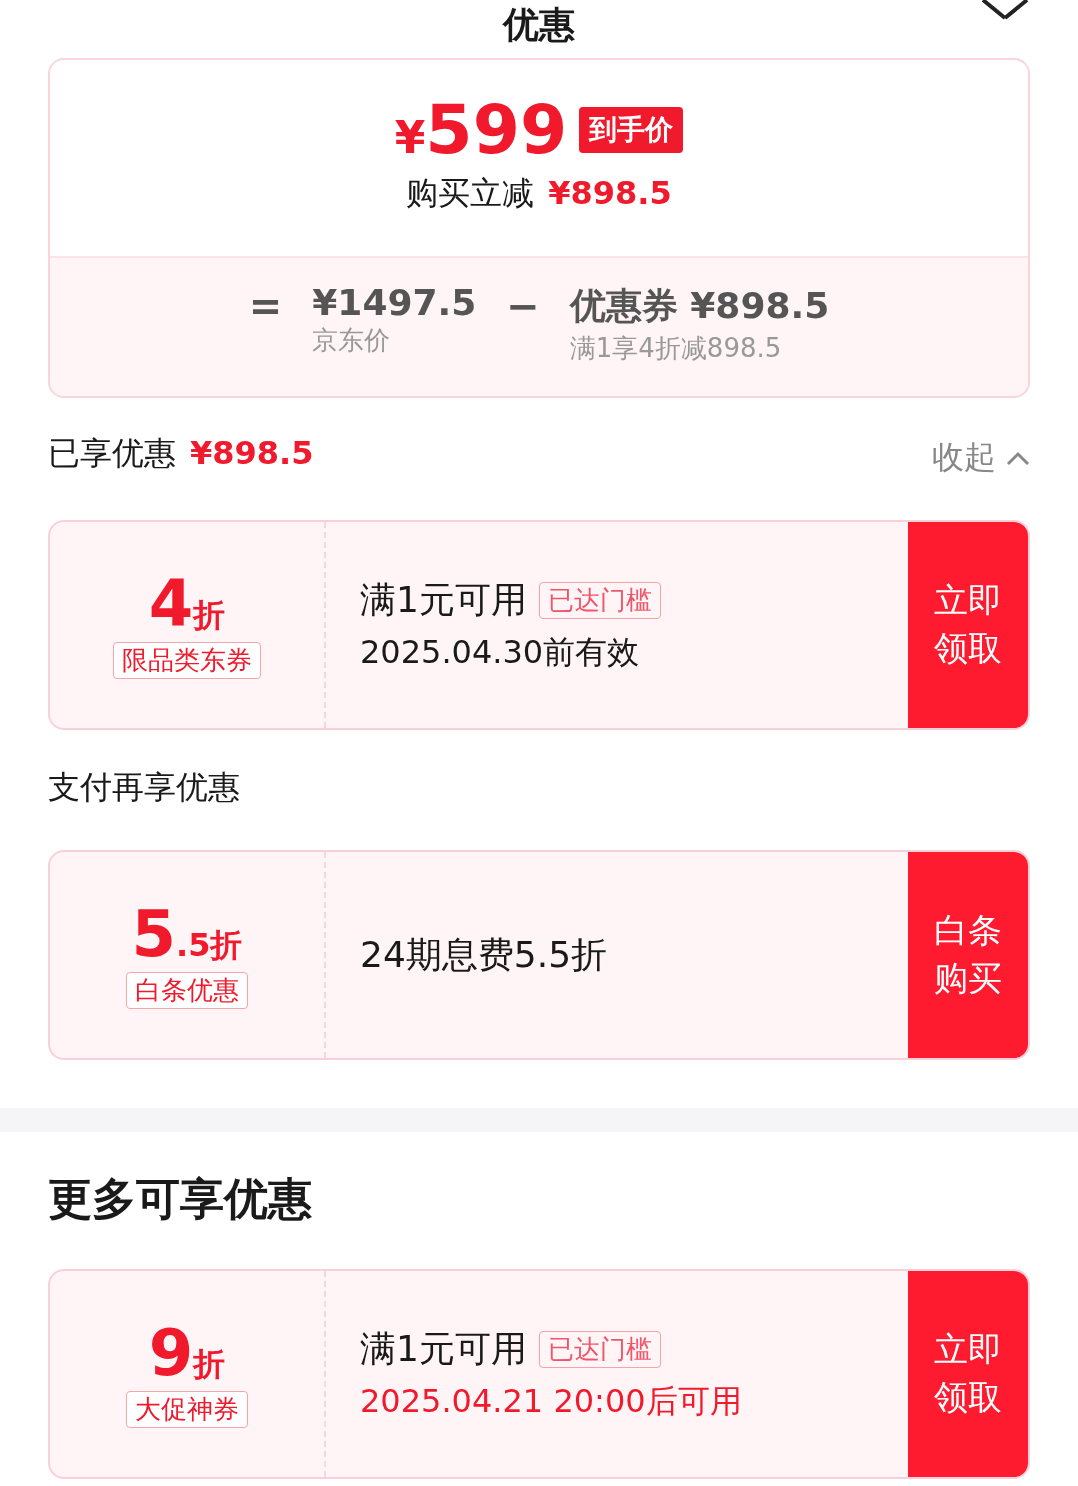 The image size is (1078, 1486). What do you see at coordinates (394, 302) in the screenshot?
I see `base-price: ¥1497.5` at bounding box center [394, 302].